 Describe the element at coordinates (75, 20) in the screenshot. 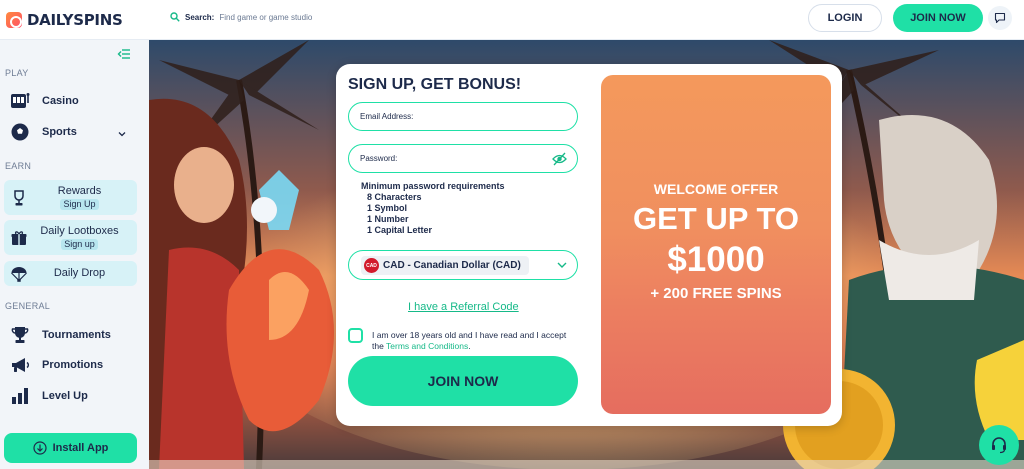

I see `brand-name: DAILYSPINS` at that location.